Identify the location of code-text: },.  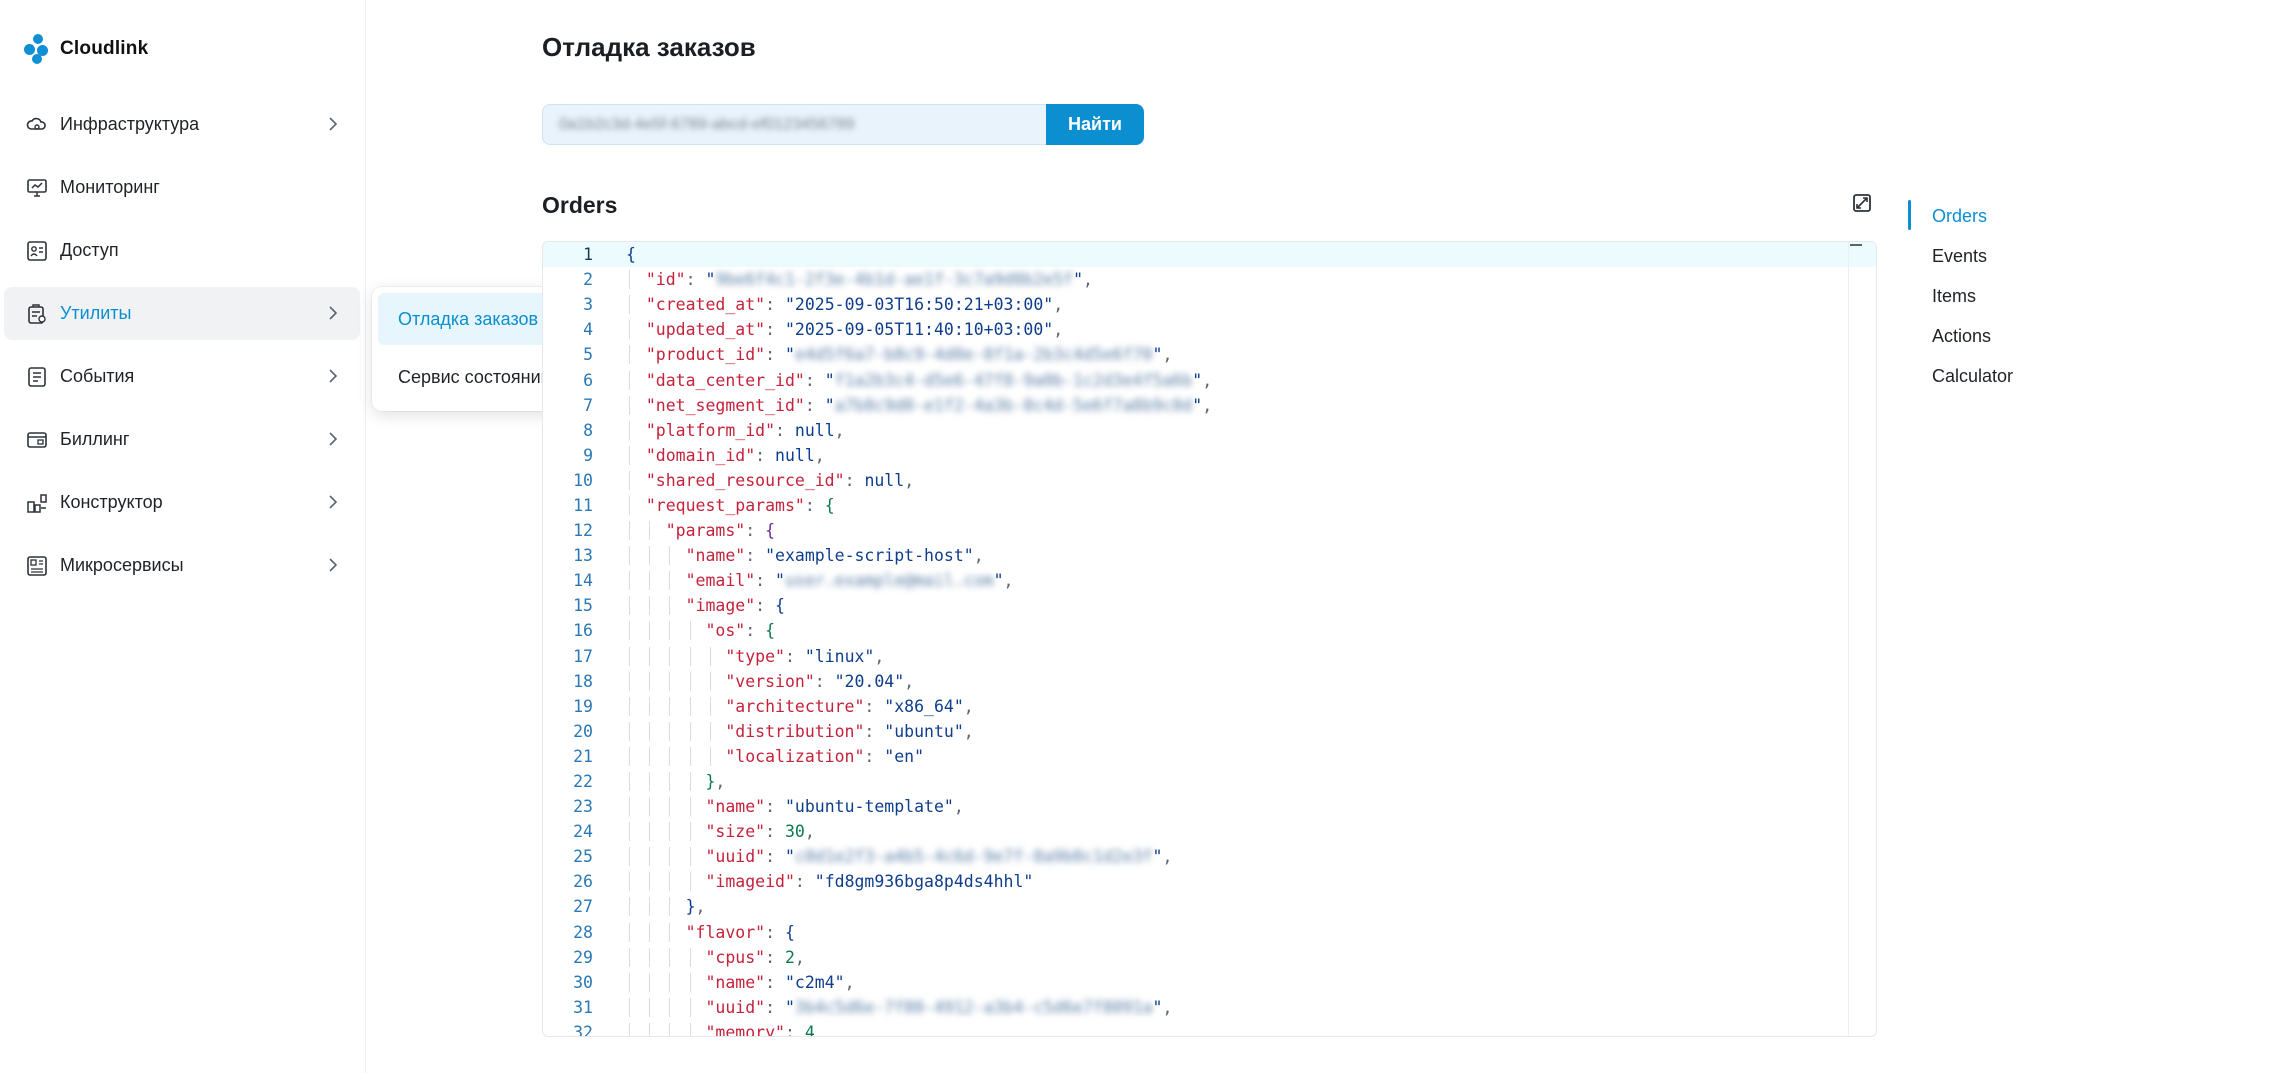
(1234, 782).